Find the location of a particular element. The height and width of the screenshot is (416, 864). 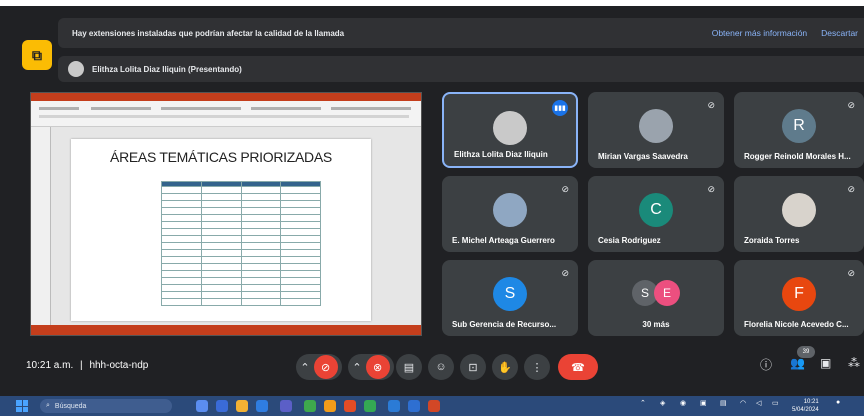

participant-tile: ⊘ Zoraida Torres is located at coordinates (799, 214).